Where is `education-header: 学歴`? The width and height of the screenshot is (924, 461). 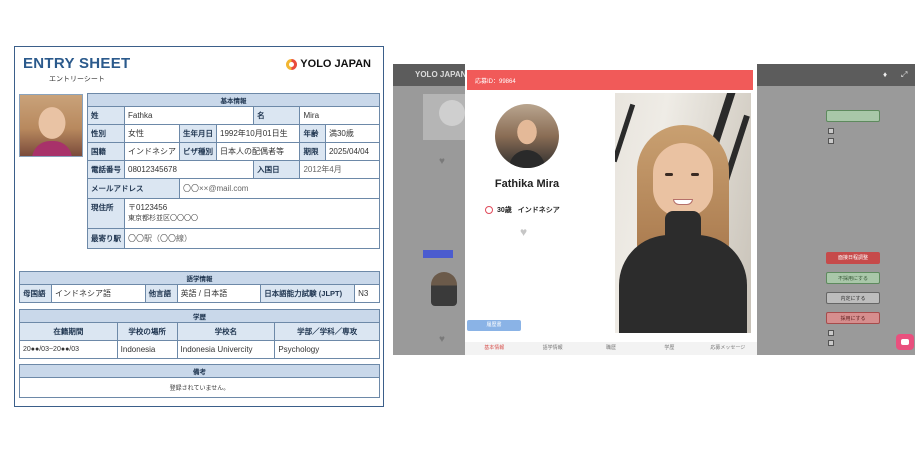
education-header: 学歴 is located at coordinates (199, 316).